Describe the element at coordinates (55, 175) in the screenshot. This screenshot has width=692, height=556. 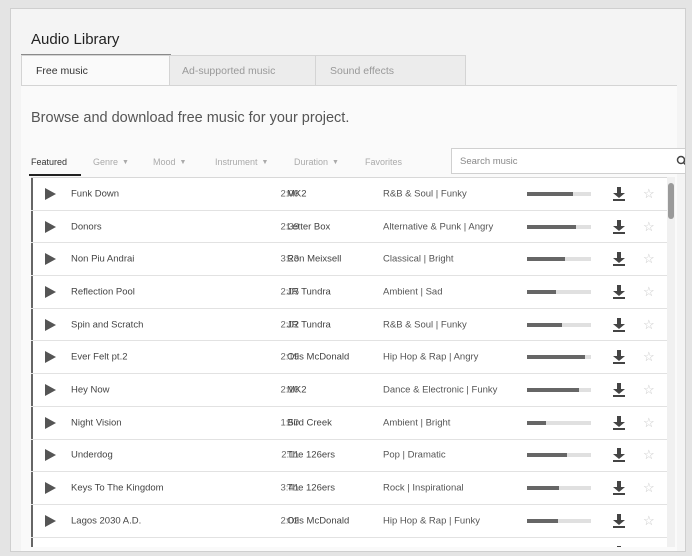
I see `active-filter-underline` at that location.